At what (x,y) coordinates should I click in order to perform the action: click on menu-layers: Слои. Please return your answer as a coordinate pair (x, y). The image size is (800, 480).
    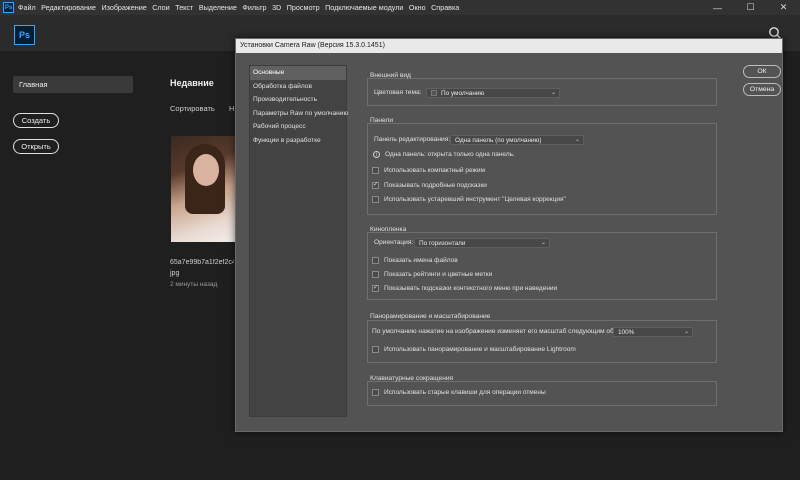
    Looking at the image, I should click on (160, 7).